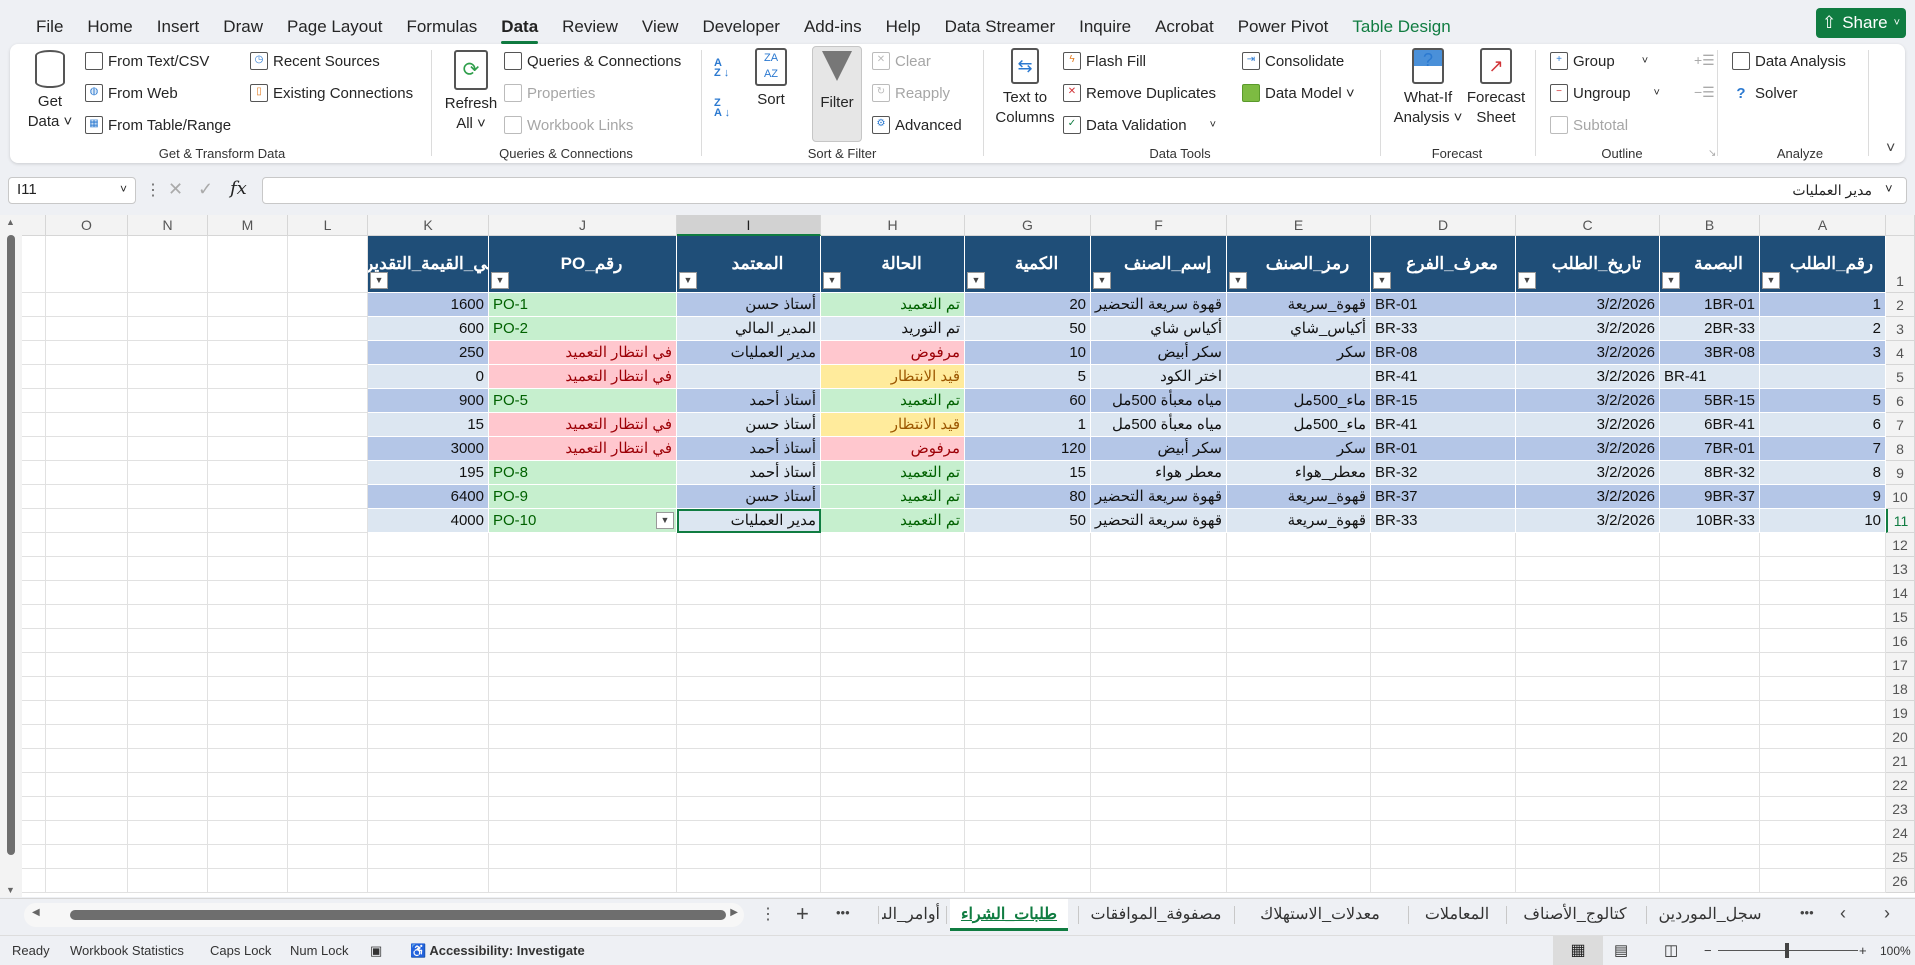  Describe the element at coordinates (660, 27) in the screenshot. I see `tab-view: View` at that location.